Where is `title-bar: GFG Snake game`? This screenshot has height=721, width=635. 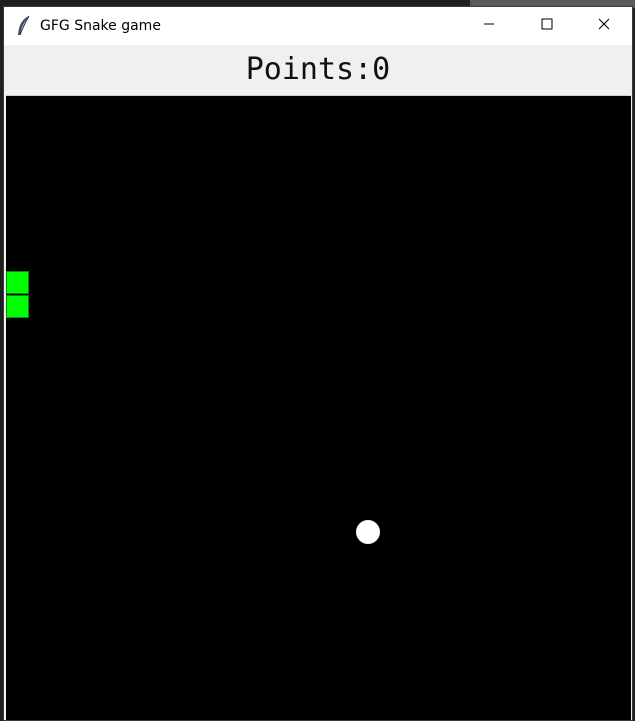 title-bar: GFG Snake game is located at coordinates (318, 26).